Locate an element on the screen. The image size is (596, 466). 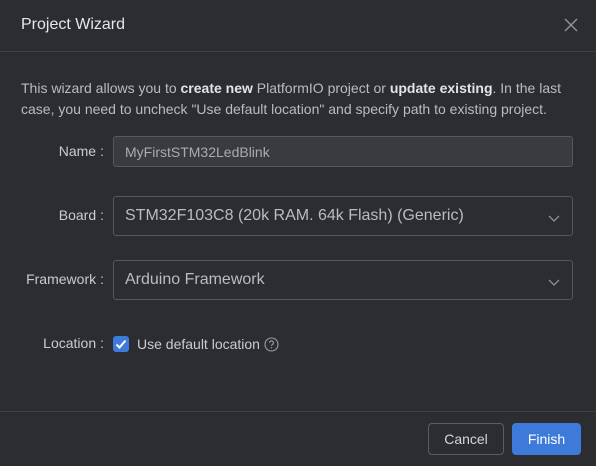
intro-bold-create-new: create new is located at coordinates (216, 88).